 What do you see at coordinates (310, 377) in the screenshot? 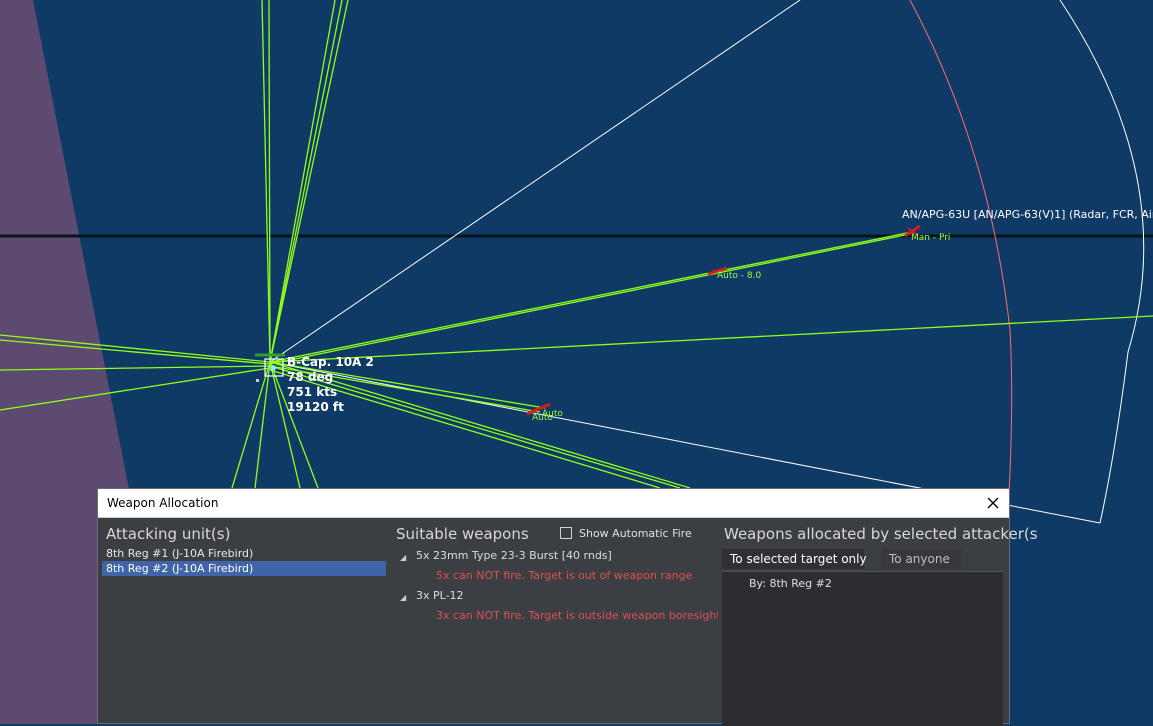
I see `unit-heading: 78 deg` at bounding box center [310, 377].